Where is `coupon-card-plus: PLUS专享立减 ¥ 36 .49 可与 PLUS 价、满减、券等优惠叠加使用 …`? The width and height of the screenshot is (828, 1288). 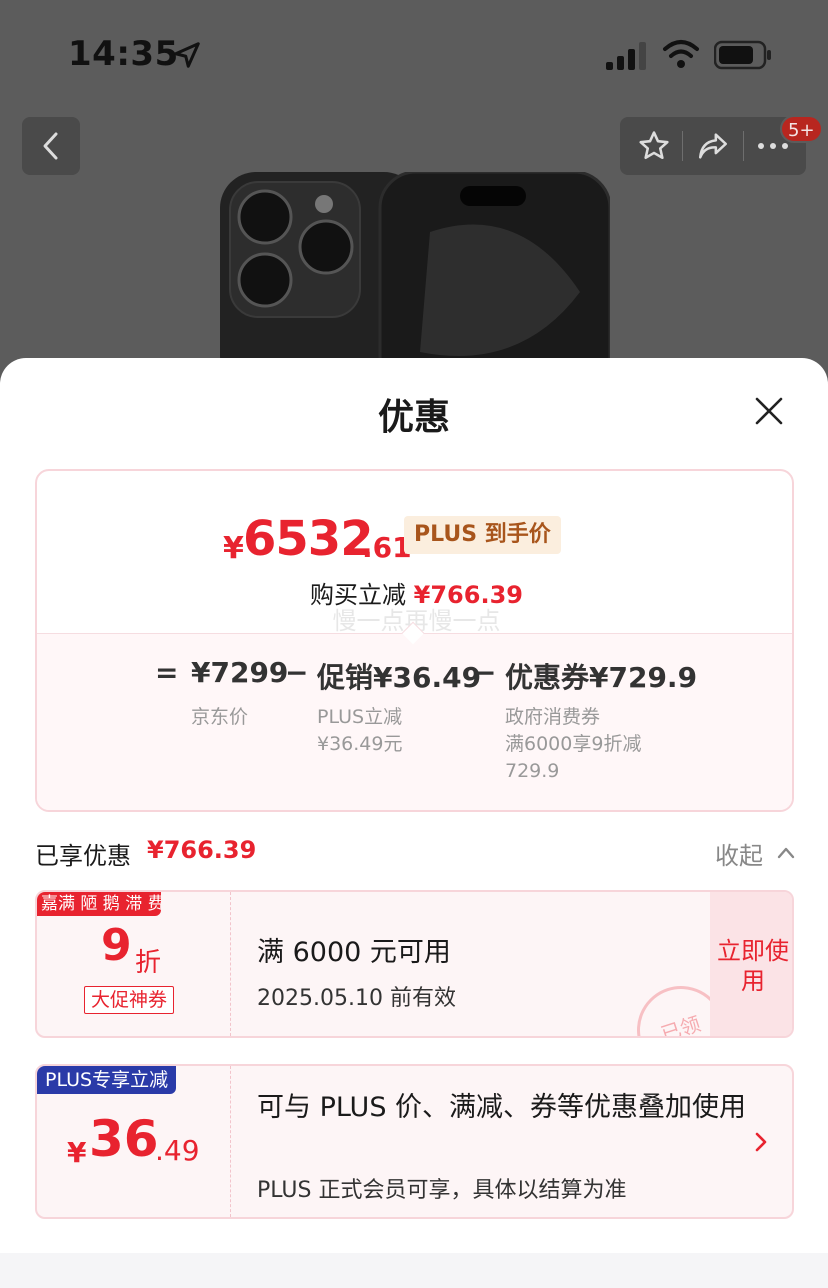 coupon-card-plus: PLUS专享立减 ¥ 36 .49 可与 PLUS 价、满减、券等优惠叠加使用 … is located at coordinates (414, 1141).